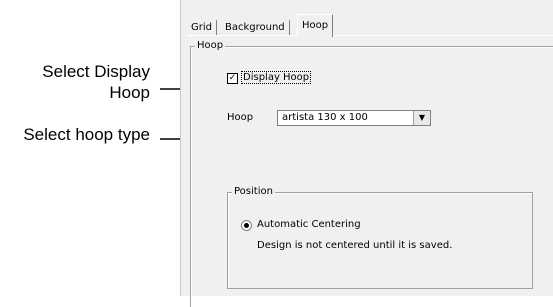  What do you see at coordinates (253, 191) in the screenshot?
I see `position-group-title: Position` at bounding box center [253, 191].